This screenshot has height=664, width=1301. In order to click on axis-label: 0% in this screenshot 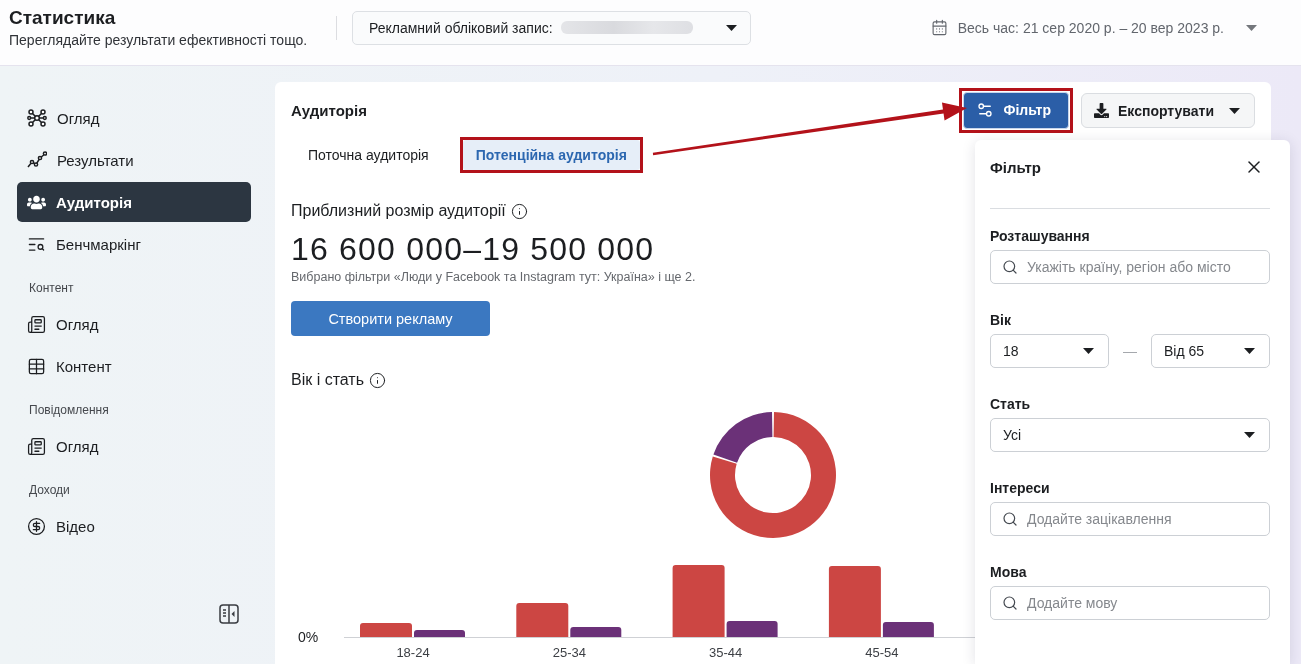, I will do `click(308, 637)`.